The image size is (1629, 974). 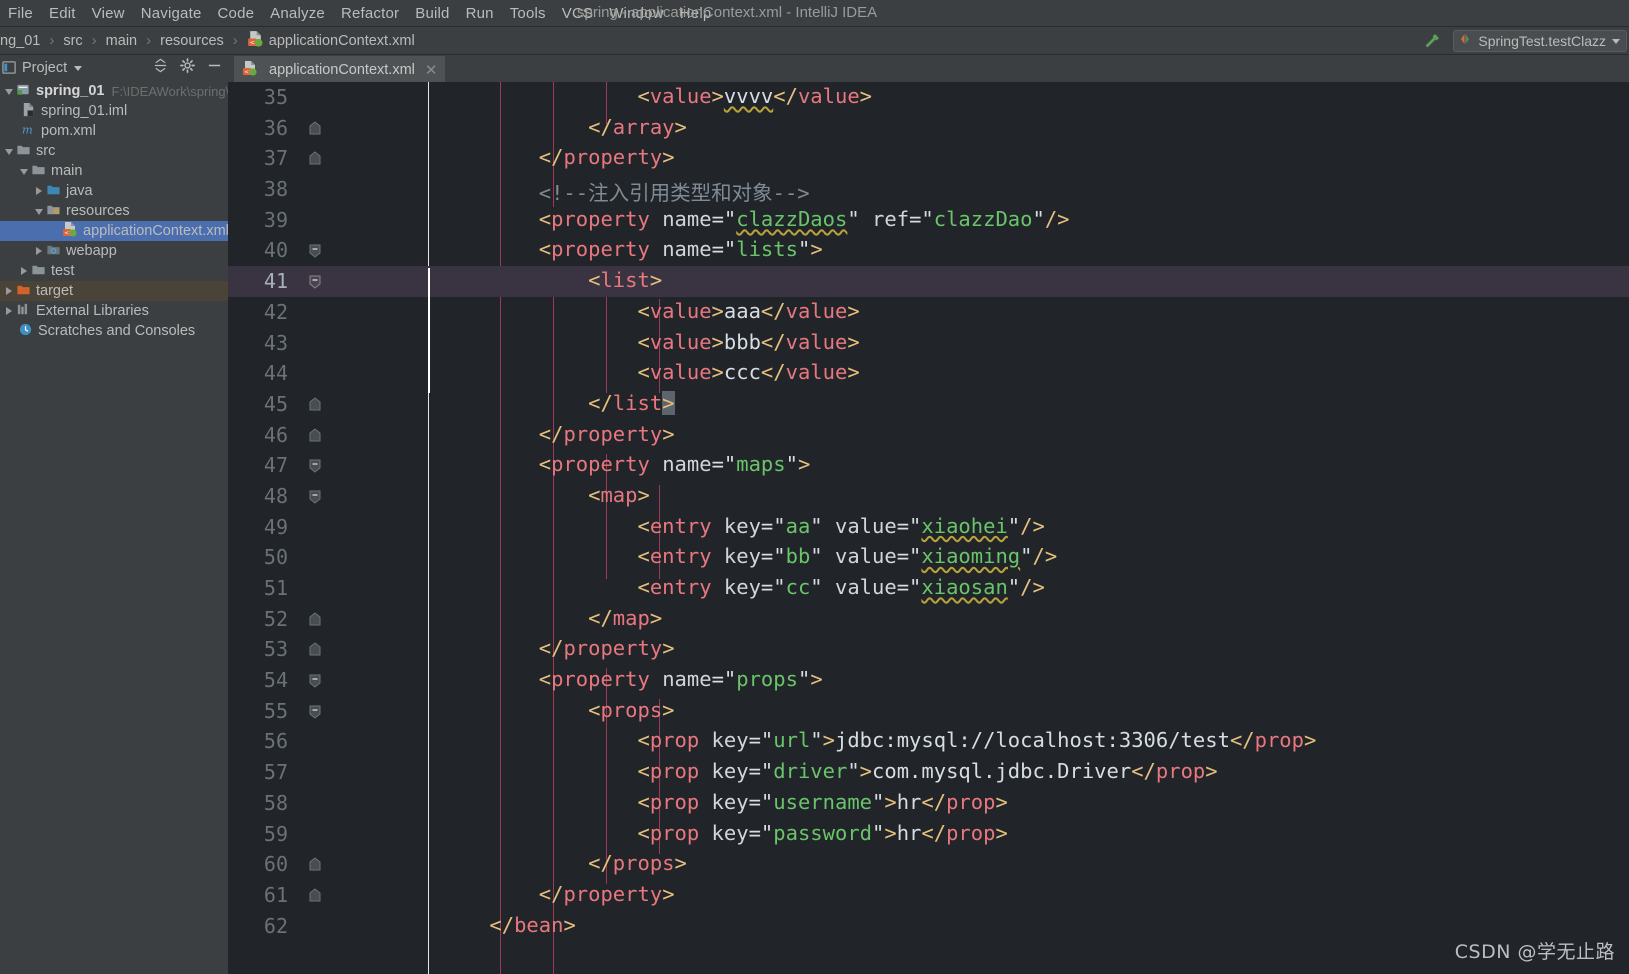 I want to click on menu-item-edit: Edit, so click(x=62, y=13).